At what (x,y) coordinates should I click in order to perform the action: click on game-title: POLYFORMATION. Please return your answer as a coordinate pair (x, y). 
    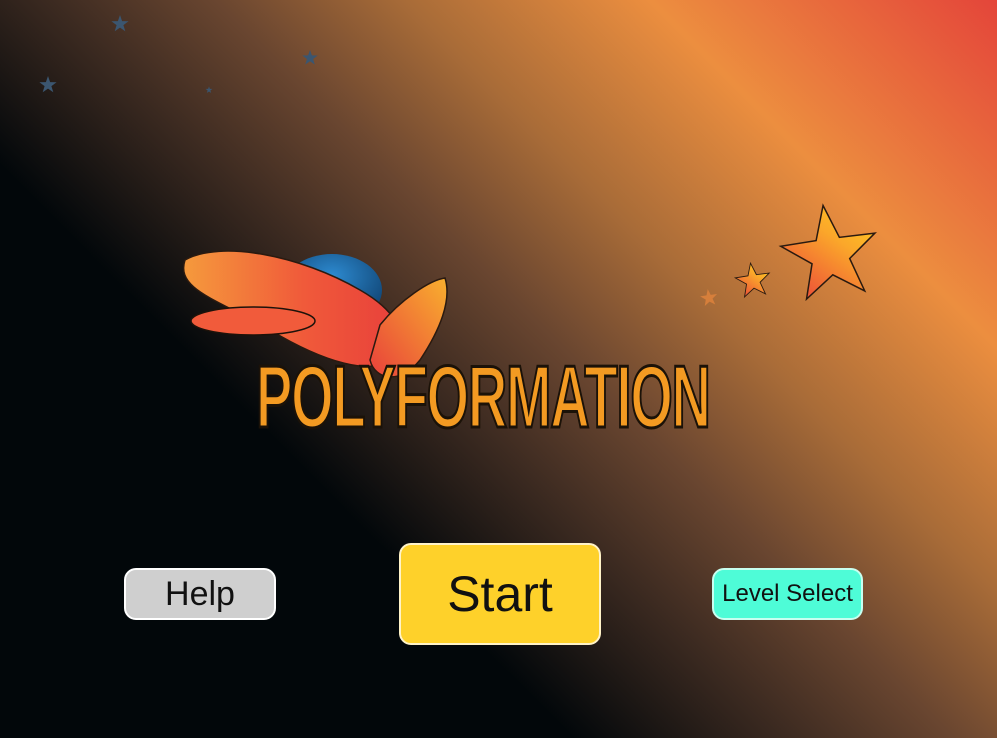
    Looking at the image, I should click on (483, 397).